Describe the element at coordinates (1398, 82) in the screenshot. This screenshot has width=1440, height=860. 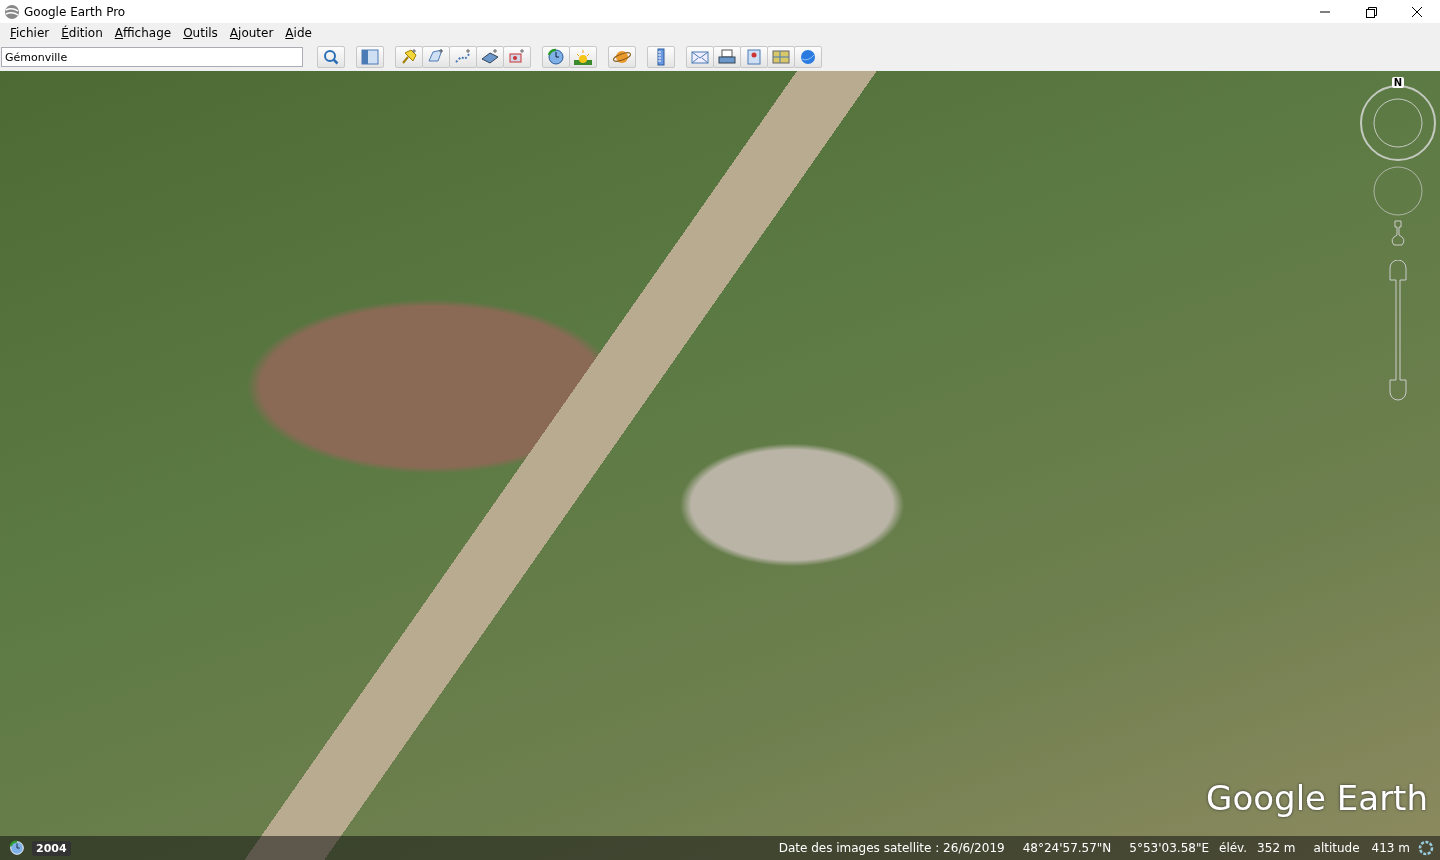
I see `north-label: N` at that location.